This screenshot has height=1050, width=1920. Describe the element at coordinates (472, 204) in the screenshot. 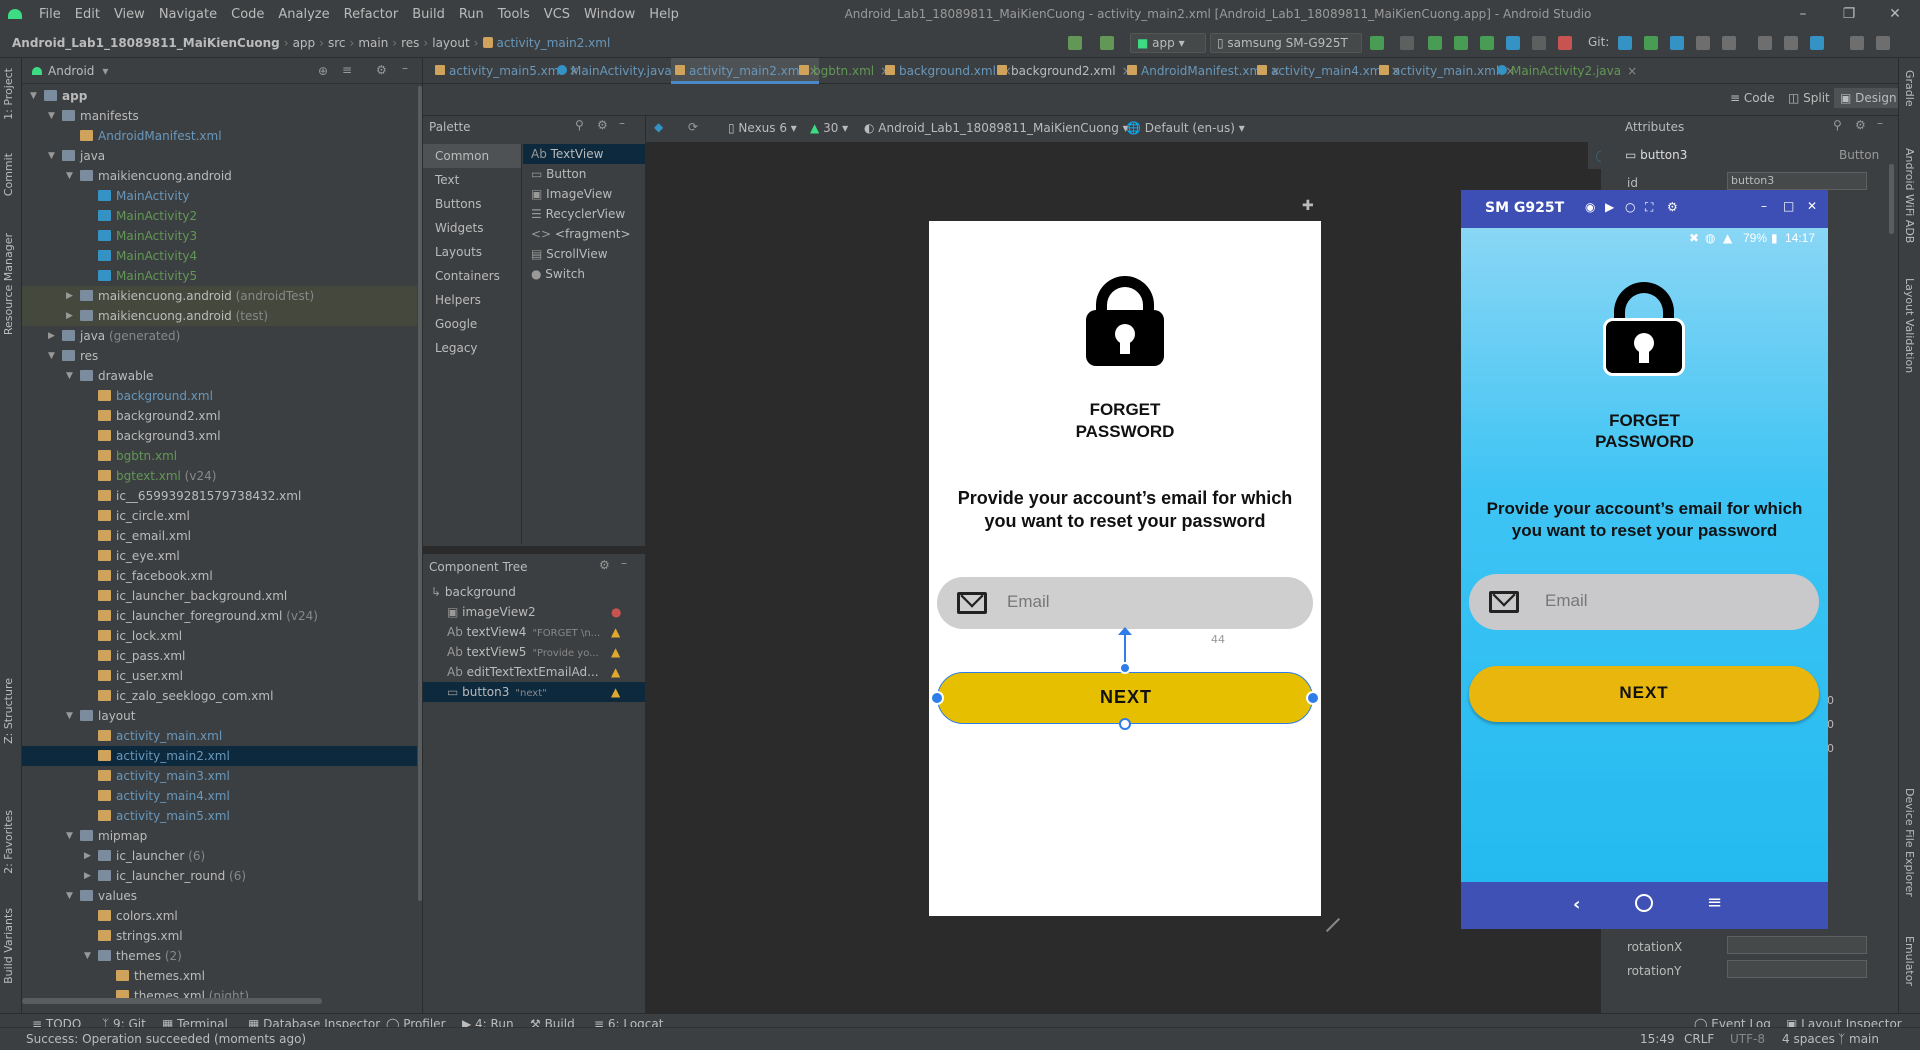

I see `palette-category: Buttons` at that location.